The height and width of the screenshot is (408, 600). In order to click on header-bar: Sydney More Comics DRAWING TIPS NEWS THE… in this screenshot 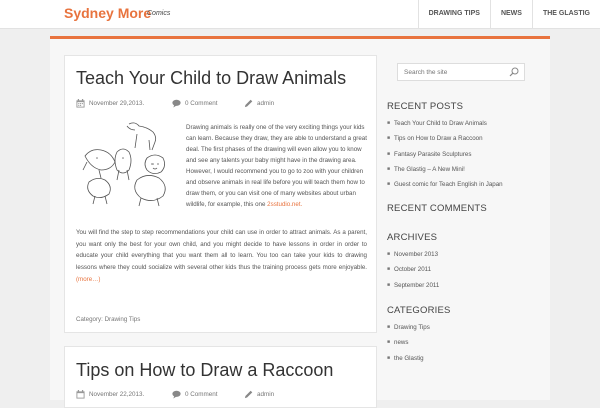, I will do `click(300, 14)`.